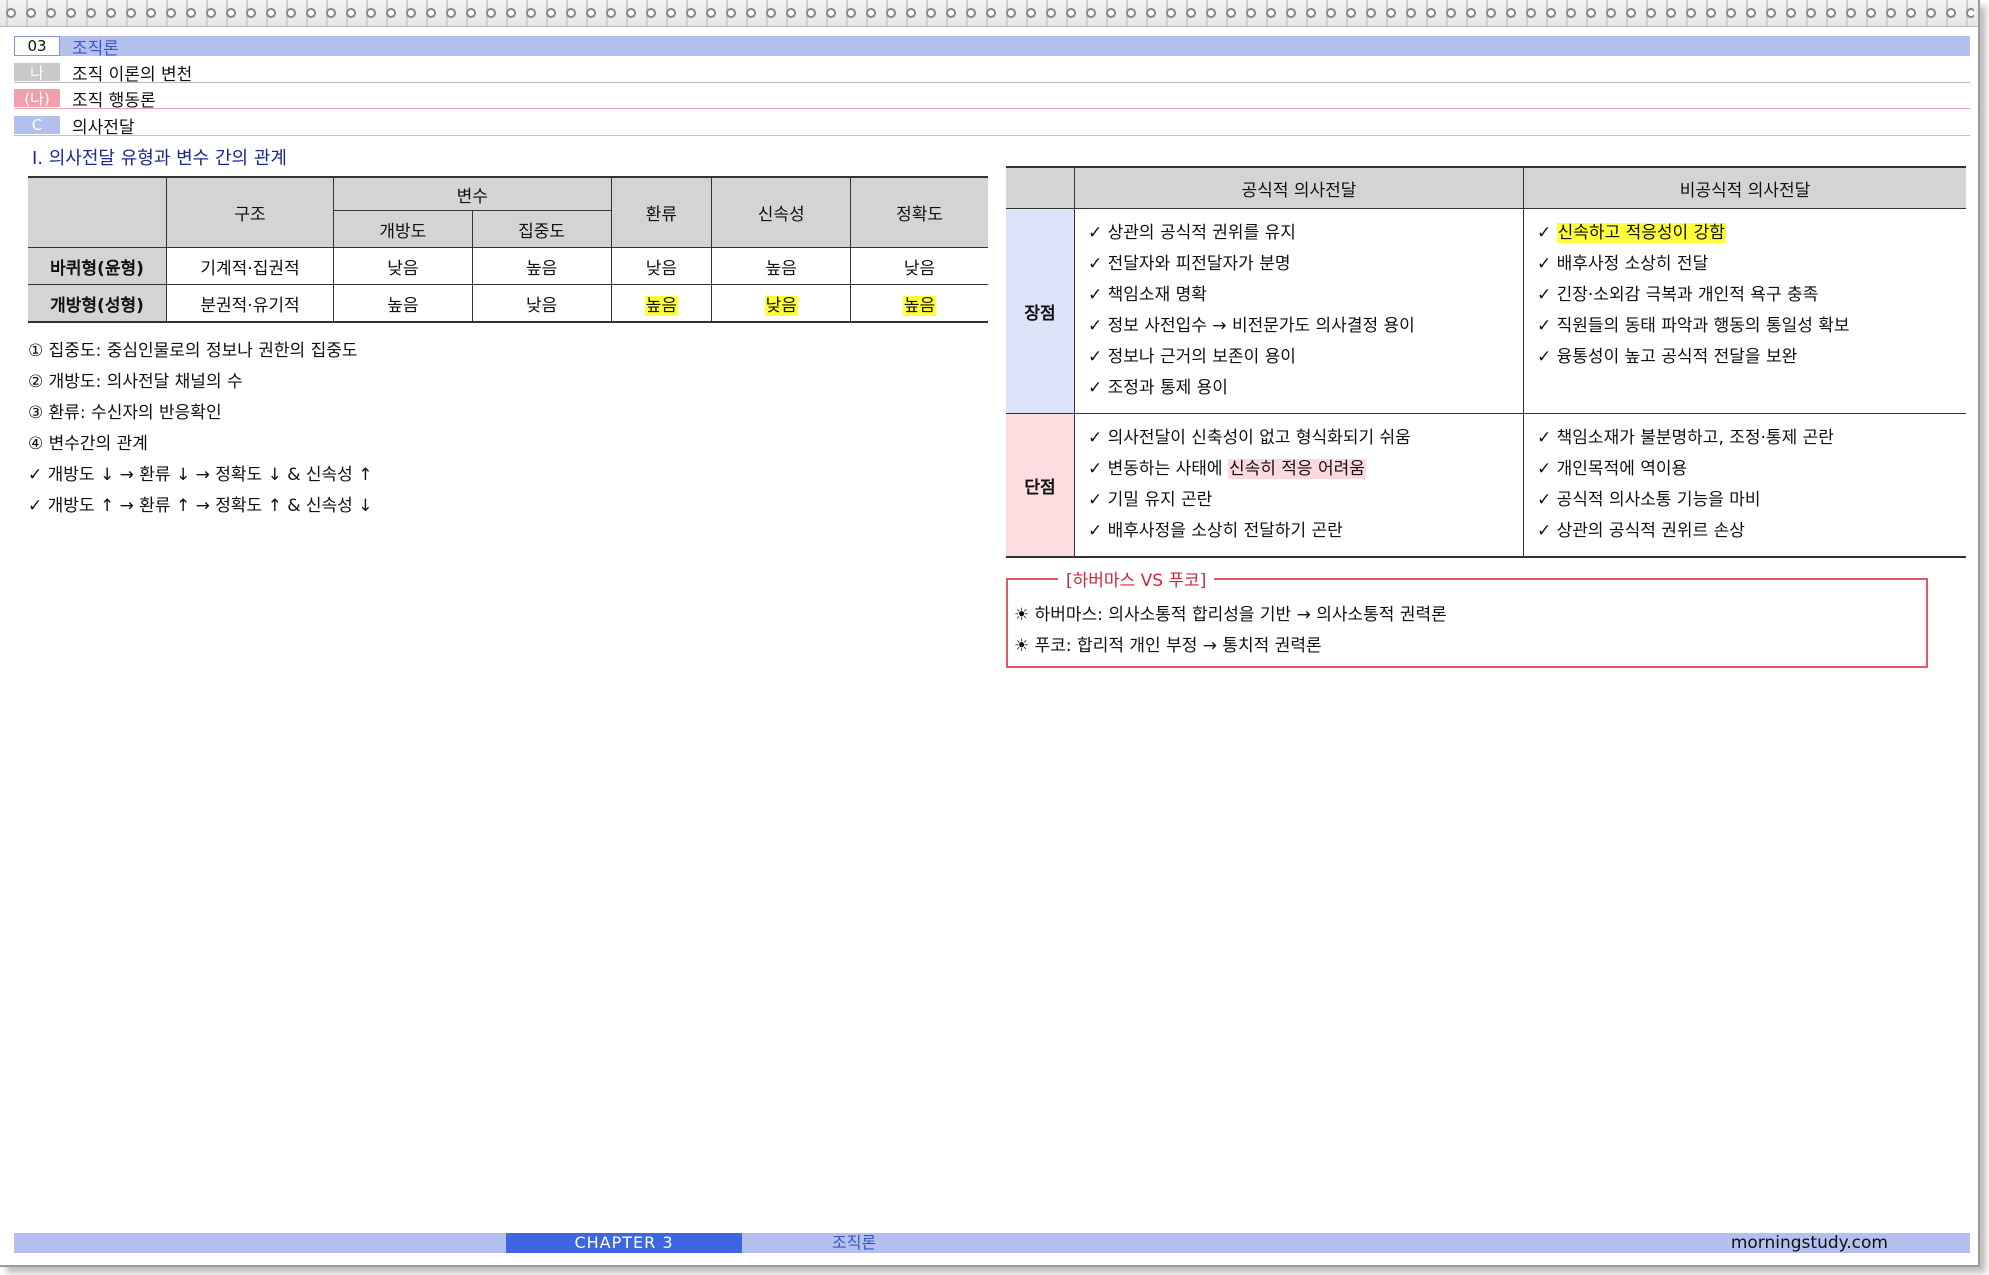 This screenshot has height=1275, width=1989. Describe the element at coordinates (1678, 295) in the screenshot. I see `list-item: ✓ 긴장·소외감 극복과 개인적 욕구 충족` at that location.